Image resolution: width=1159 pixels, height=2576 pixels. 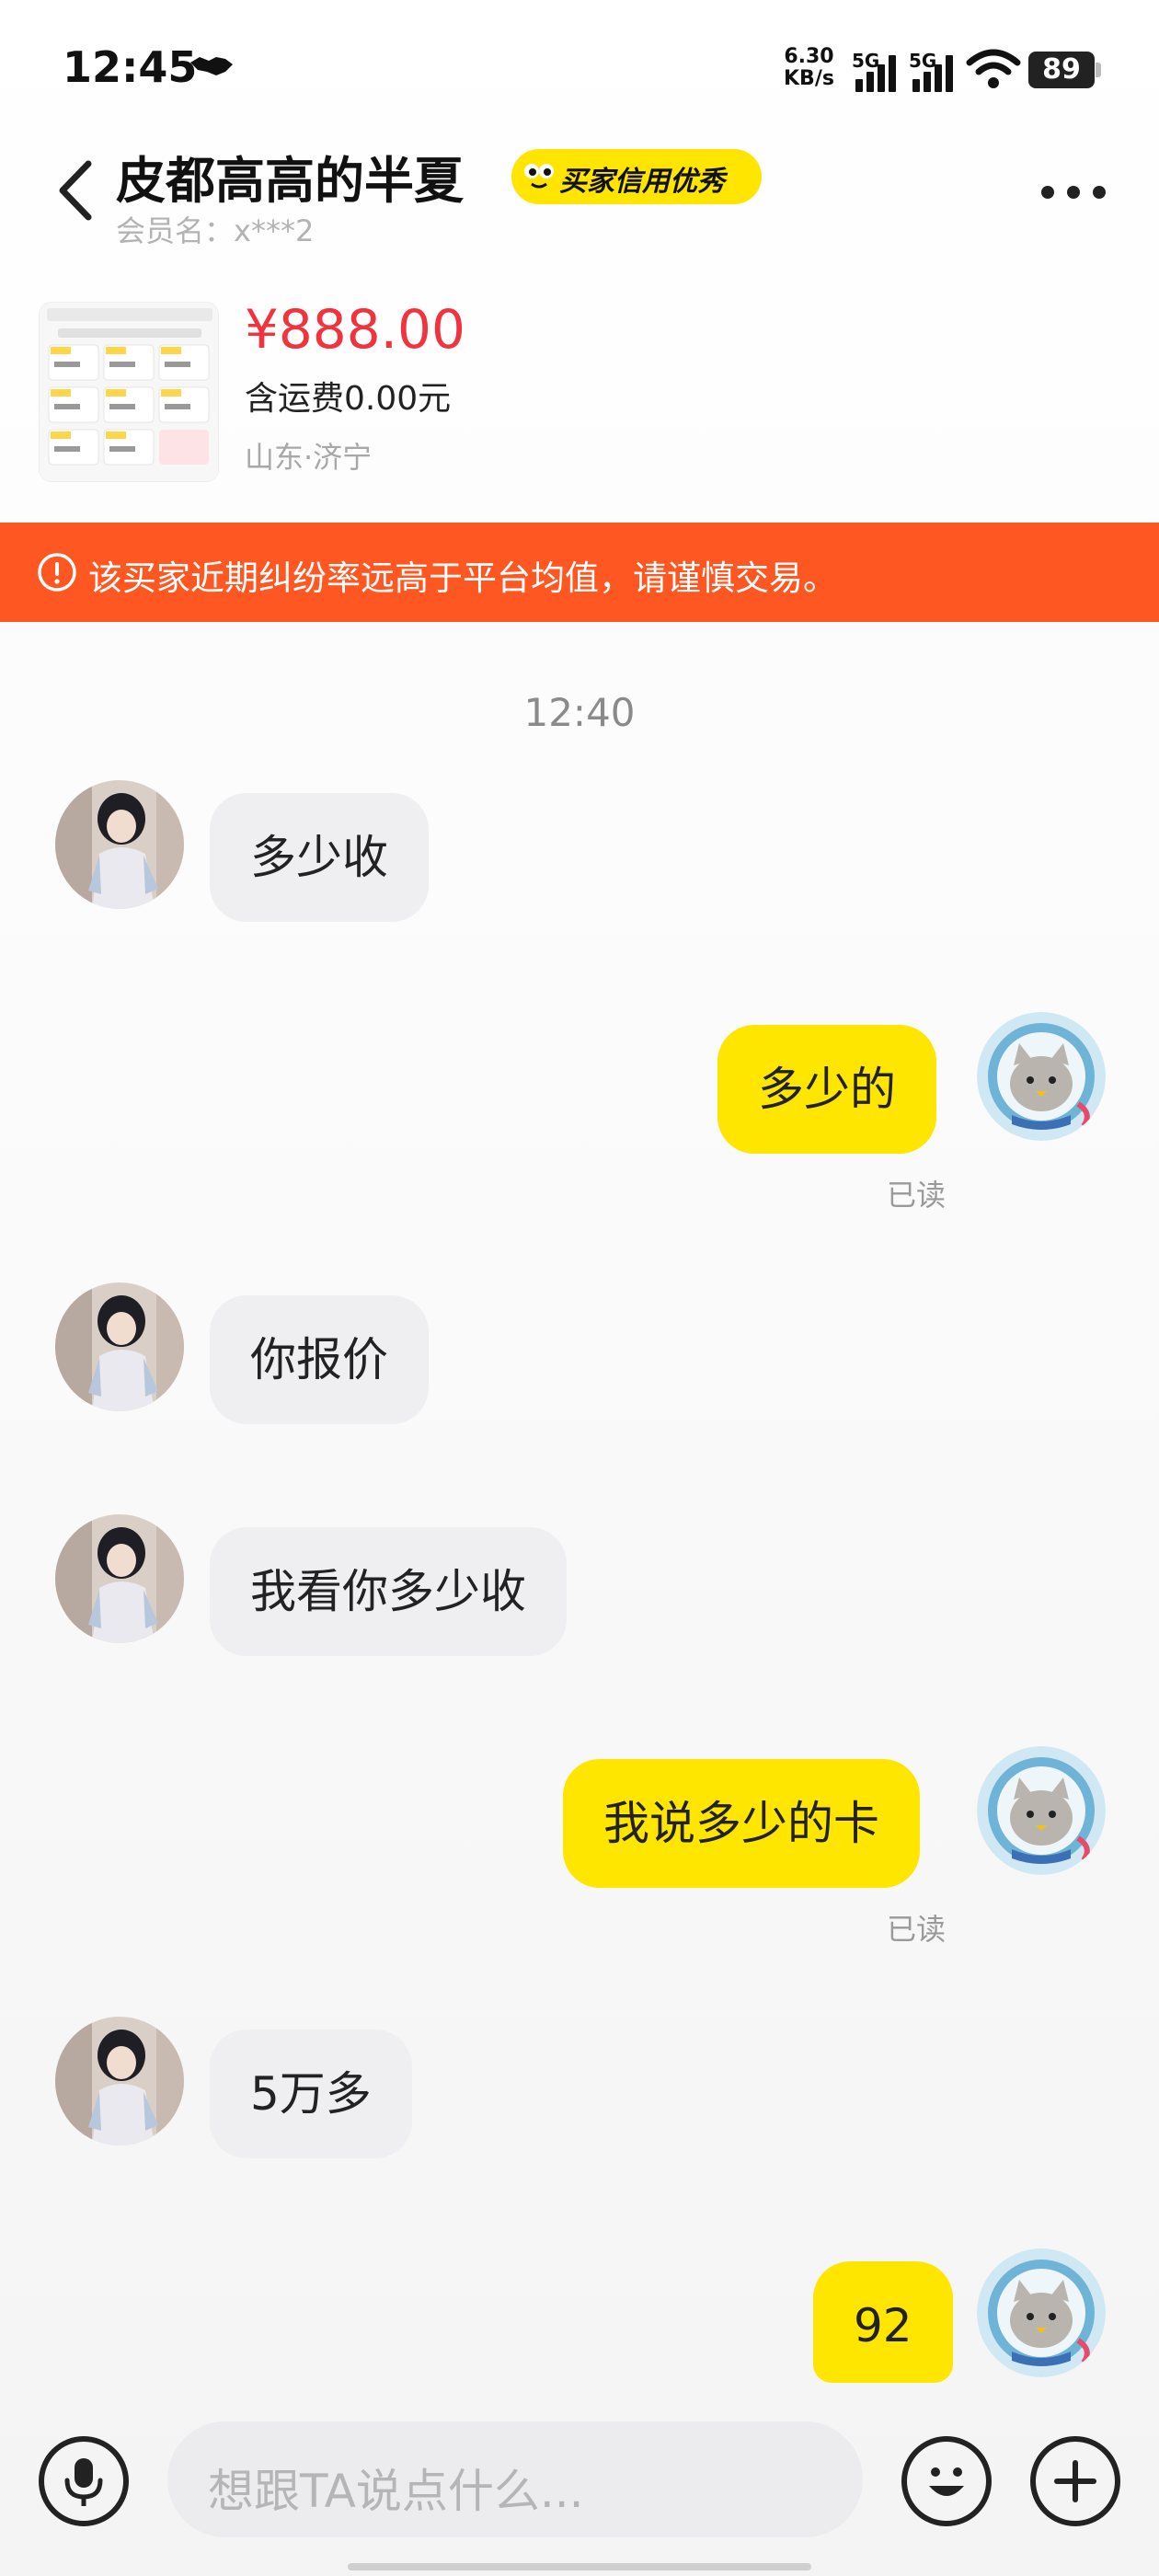 I want to click on product-thumbnail, so click(x=129, y=392).